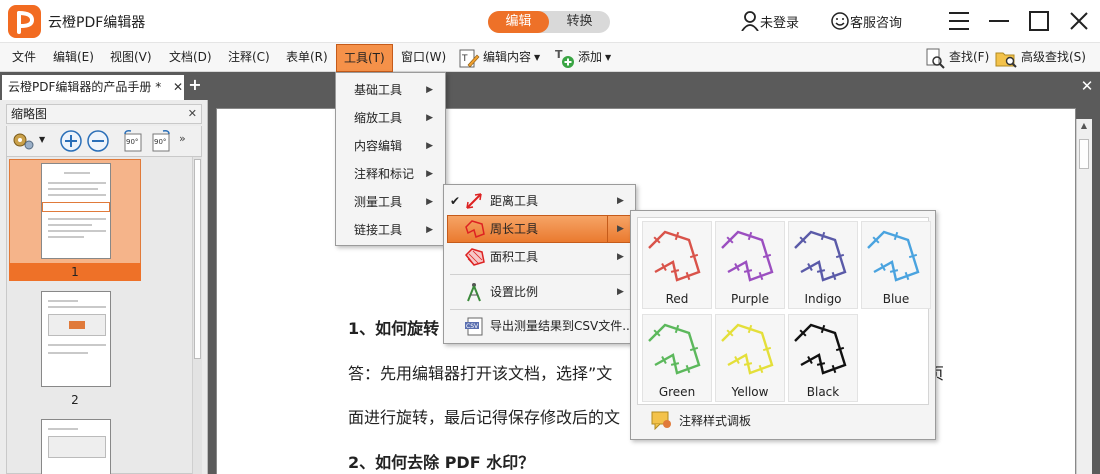 The image size is (1100, 474). What do you see at coordinates (514, 292) in the screenshot?
I see `set-scale-label: 设置比例` at bounding box center [514, 292].